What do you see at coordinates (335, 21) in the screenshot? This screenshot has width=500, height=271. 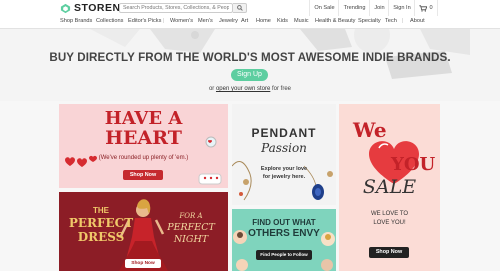 I see `category-health-beauty: Health & Beauty` at bounding box center [335, 21].